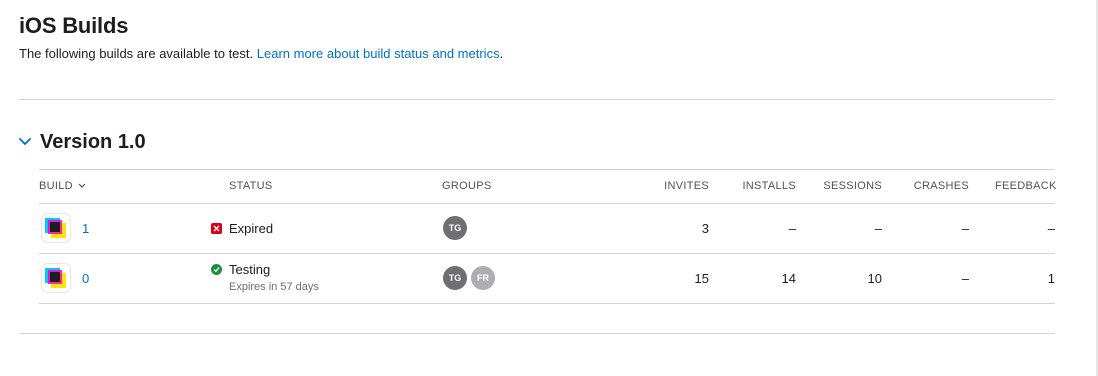  I want to click on column-header-groups: GROUPS, so click(467, 186).